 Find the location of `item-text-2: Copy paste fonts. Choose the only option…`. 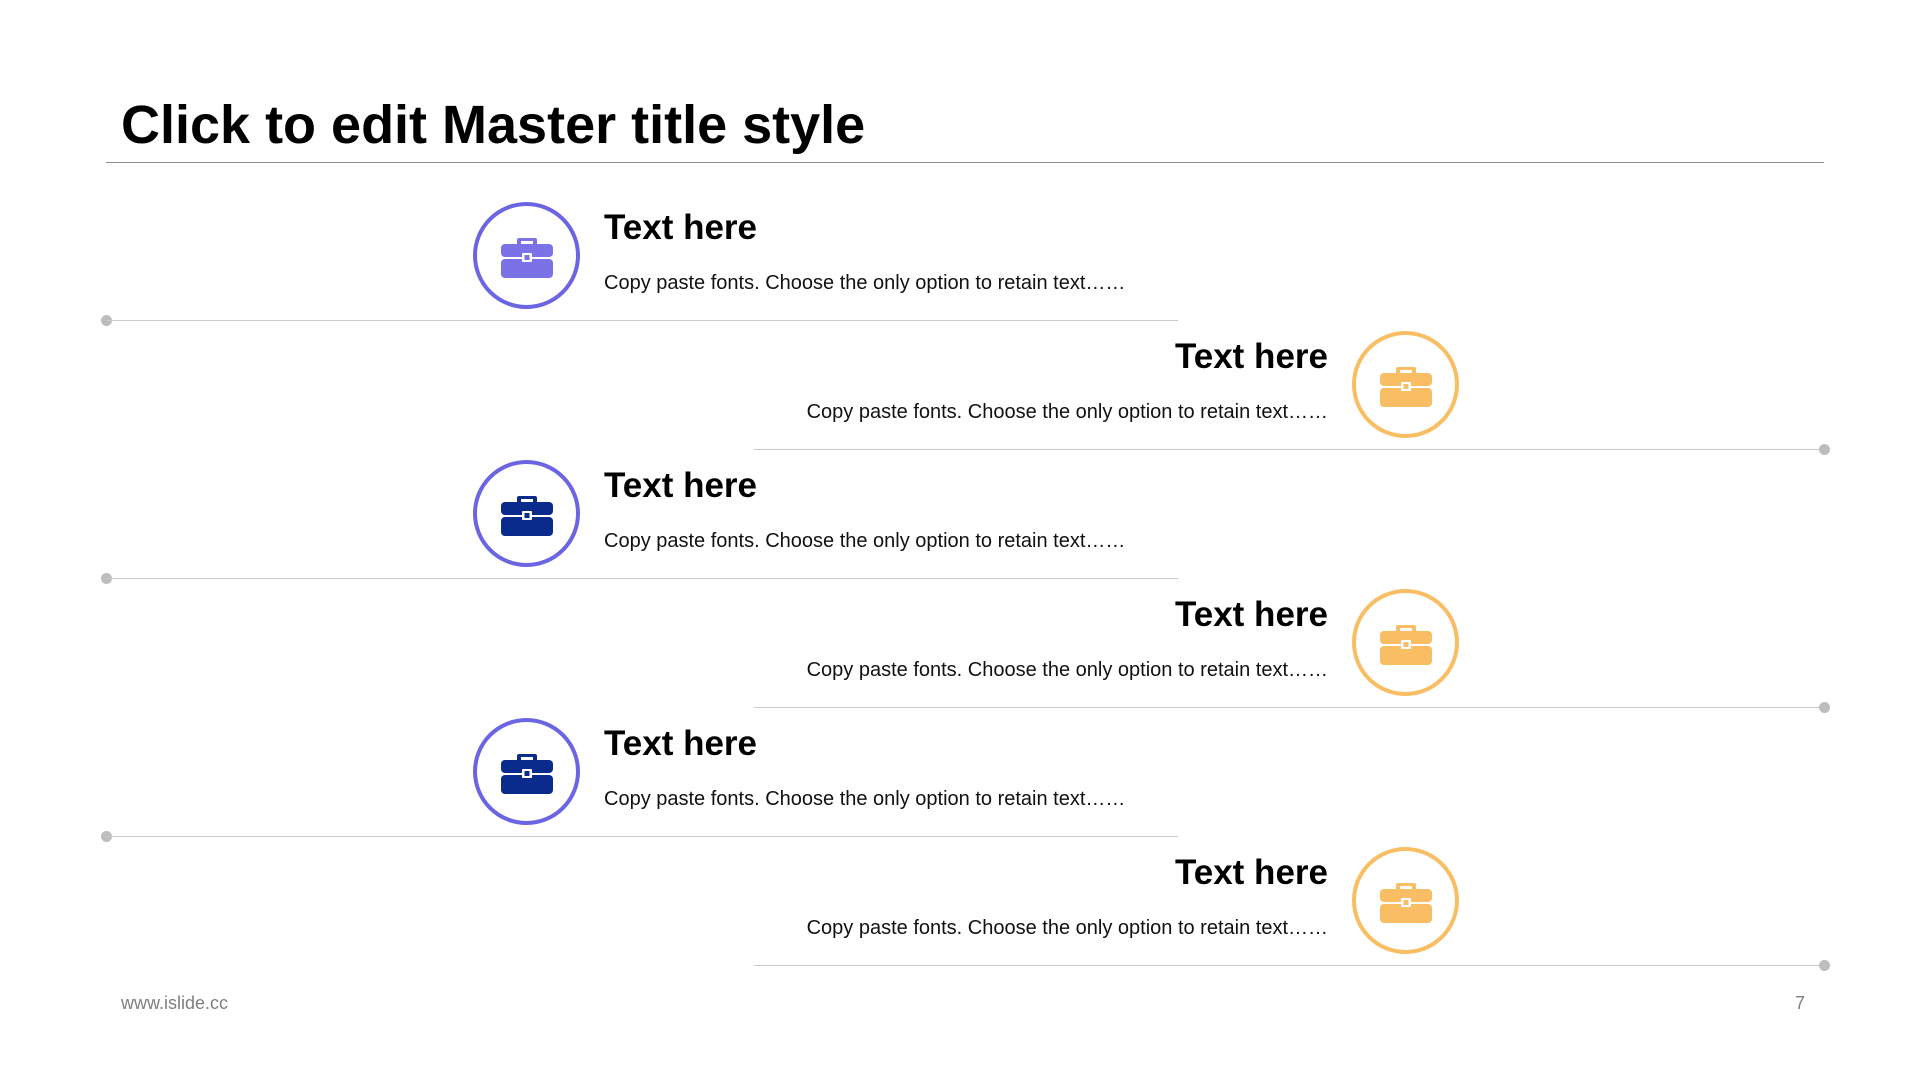

item-text-2: Copy paste fonts. Choose the only option… is located at coordinates (1067, 412).